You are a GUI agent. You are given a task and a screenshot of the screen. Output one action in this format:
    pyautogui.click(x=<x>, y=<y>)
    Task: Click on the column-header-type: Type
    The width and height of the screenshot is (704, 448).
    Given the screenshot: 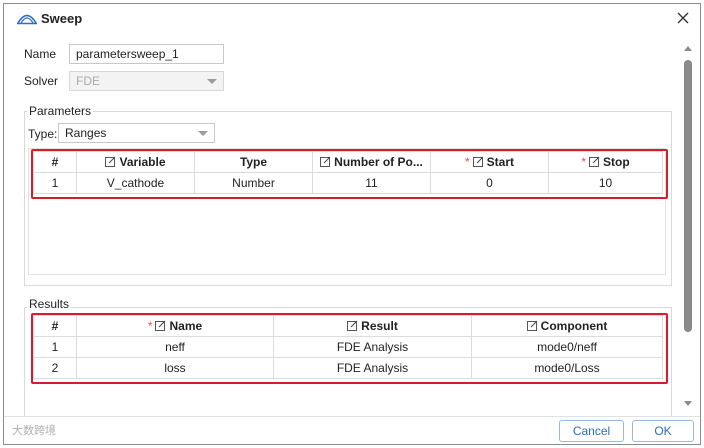 What is the action you would take?
    pyautogui.click(x=253, y=162)
    